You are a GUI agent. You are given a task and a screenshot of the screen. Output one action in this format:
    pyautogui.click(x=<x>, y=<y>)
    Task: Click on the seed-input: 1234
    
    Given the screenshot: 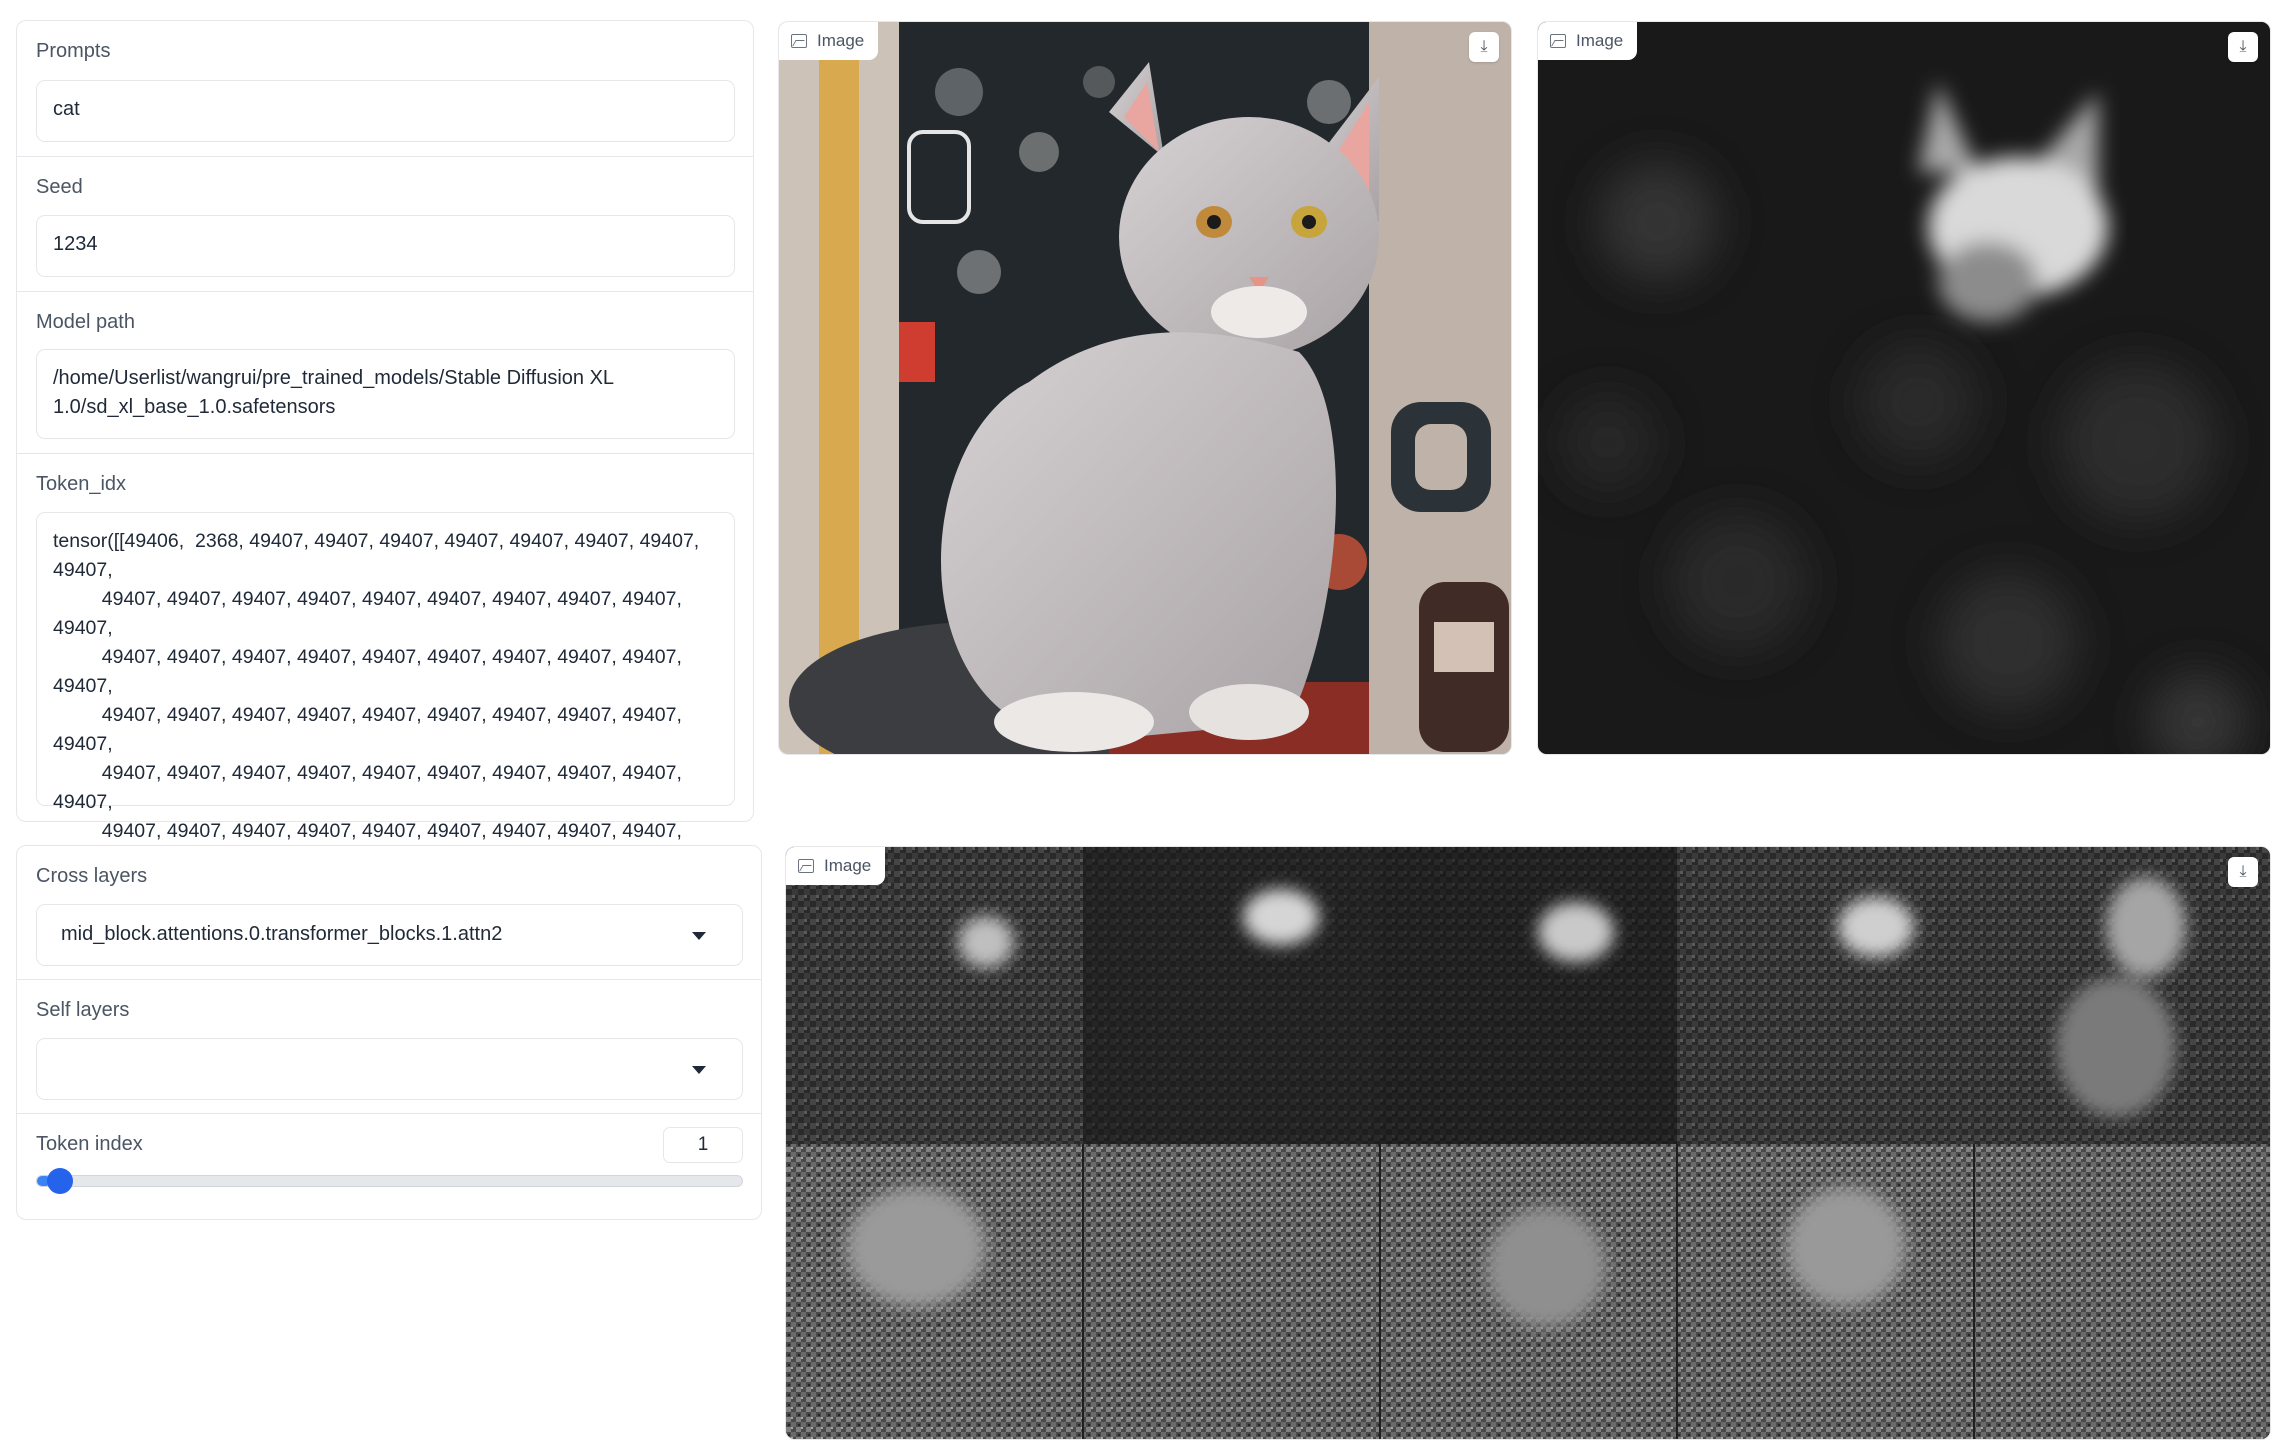 What is the action you would take?
    pyautogui.click(x=385, y=246)
    